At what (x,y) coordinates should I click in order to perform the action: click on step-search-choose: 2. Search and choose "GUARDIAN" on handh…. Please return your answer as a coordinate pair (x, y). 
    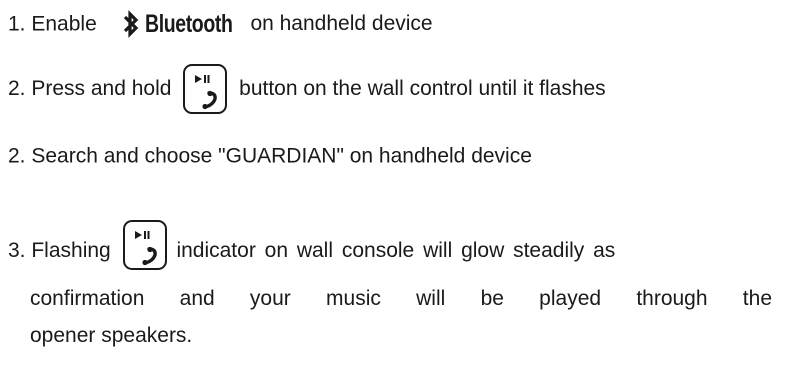
    Looking at the image, I should click on (270, 156).